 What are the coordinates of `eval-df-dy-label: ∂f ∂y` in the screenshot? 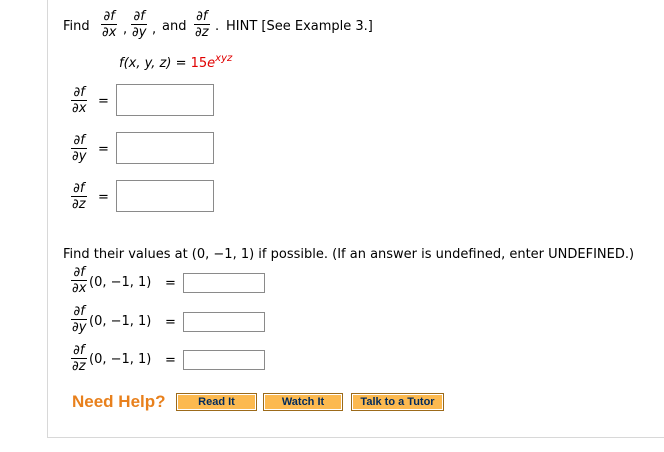 It's located at (79, 319).